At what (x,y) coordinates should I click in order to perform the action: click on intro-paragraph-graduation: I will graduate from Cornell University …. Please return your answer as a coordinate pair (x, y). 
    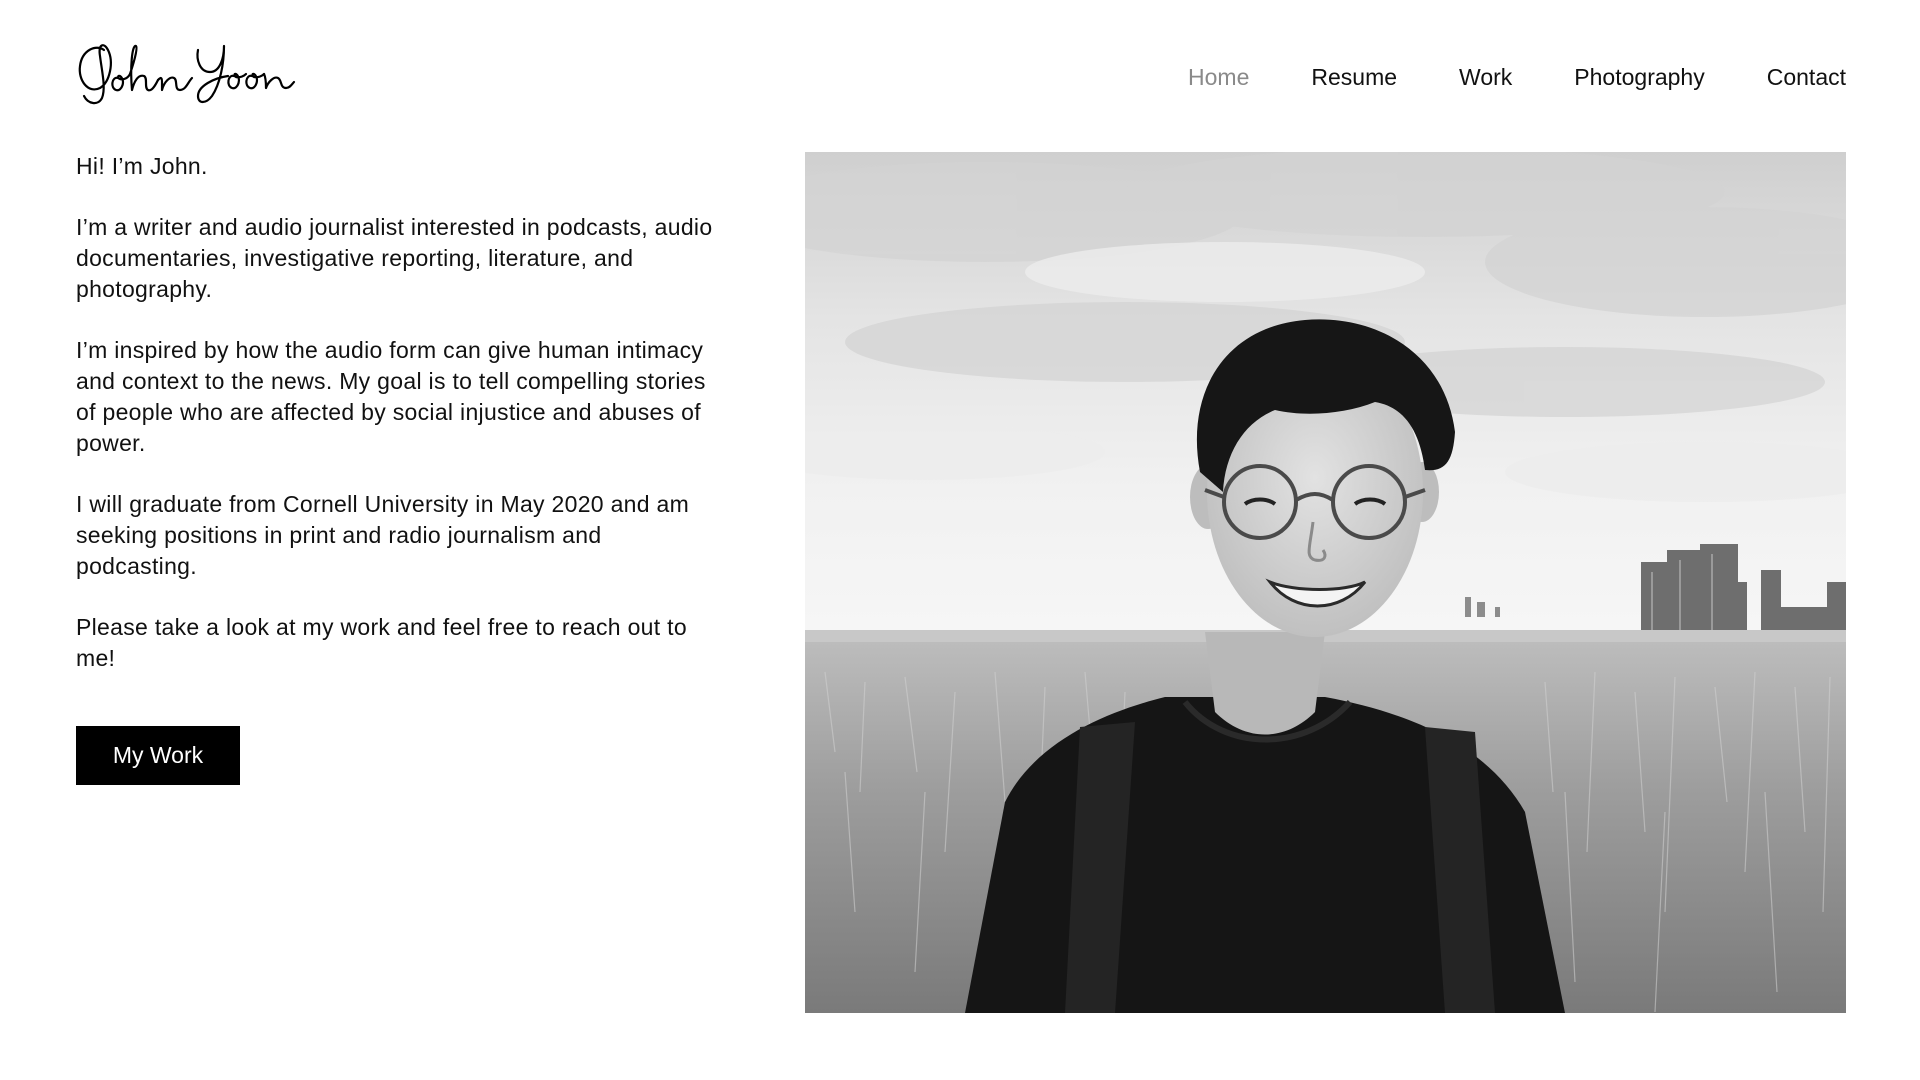
    Looking at the image, I should click on (383, 535).